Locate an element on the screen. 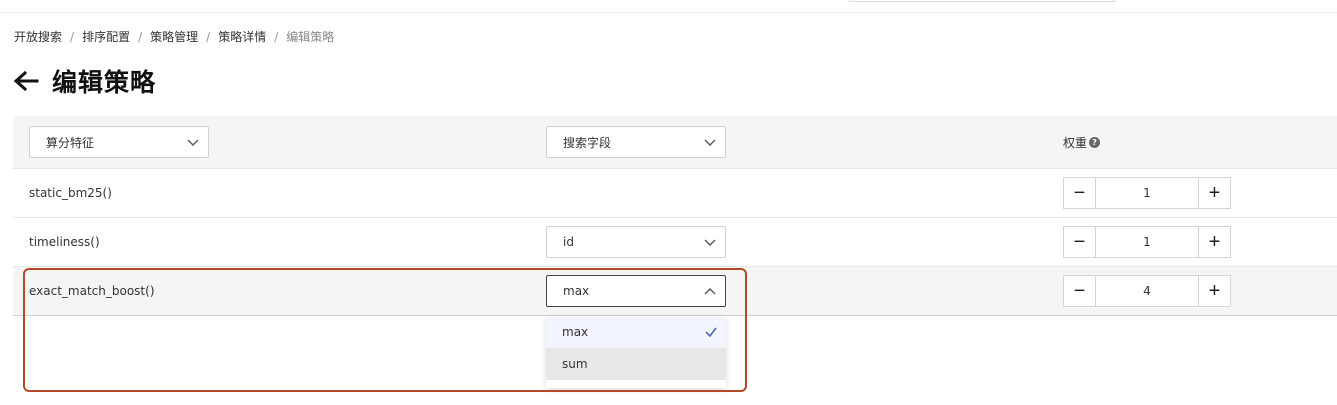 The image size is (1337, 405). breadcrumb-item-sort-config: 排序配置 is located at coordinates (106, 37).